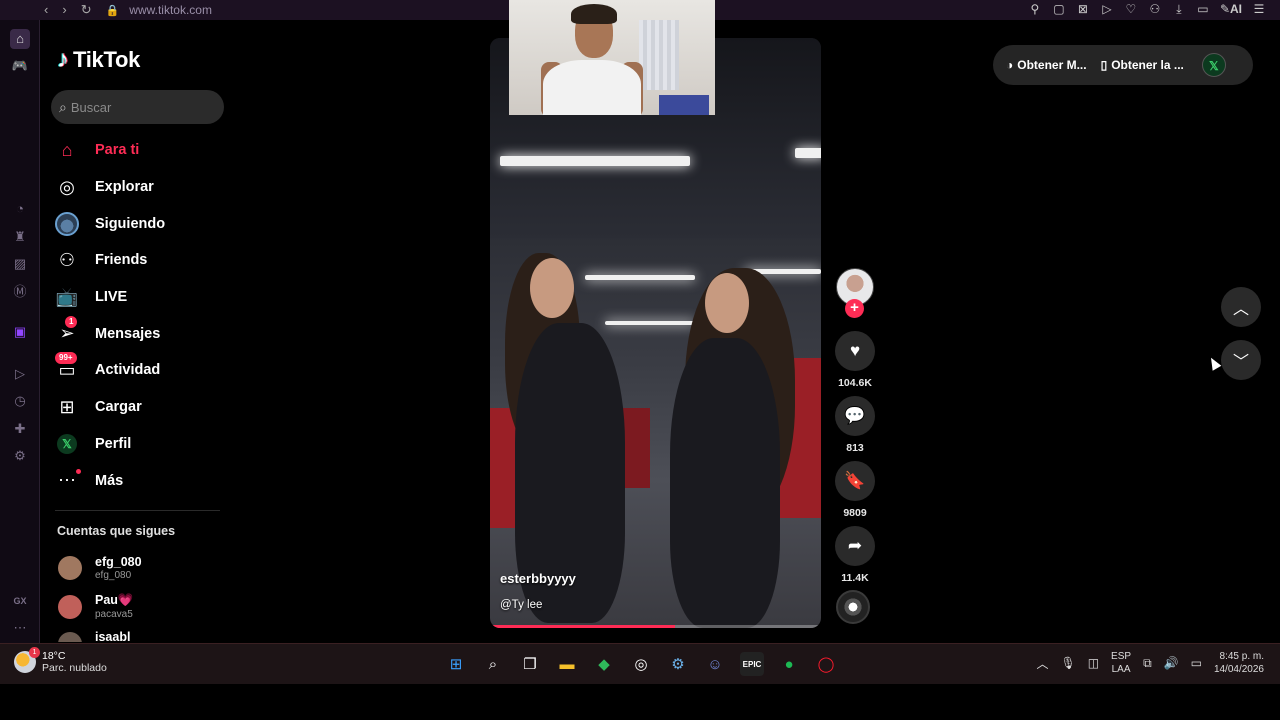  What do you see at coordinates (538, 578) in the screenshot?
I see `video-author: esterbbyyyy` at bounding box center [538, 578].